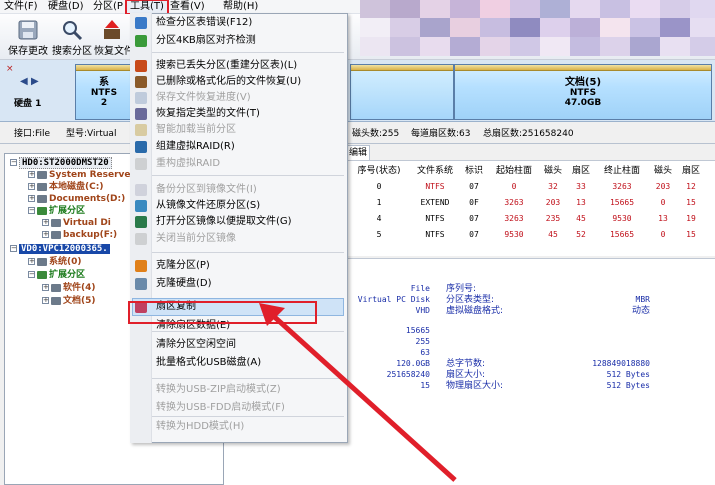 The height and width of the screenshot is (485, 715). What do you see at coordinates (553, 219) in the screenshot?
I see `table-cell: 235` at bounding box center [553, 219].